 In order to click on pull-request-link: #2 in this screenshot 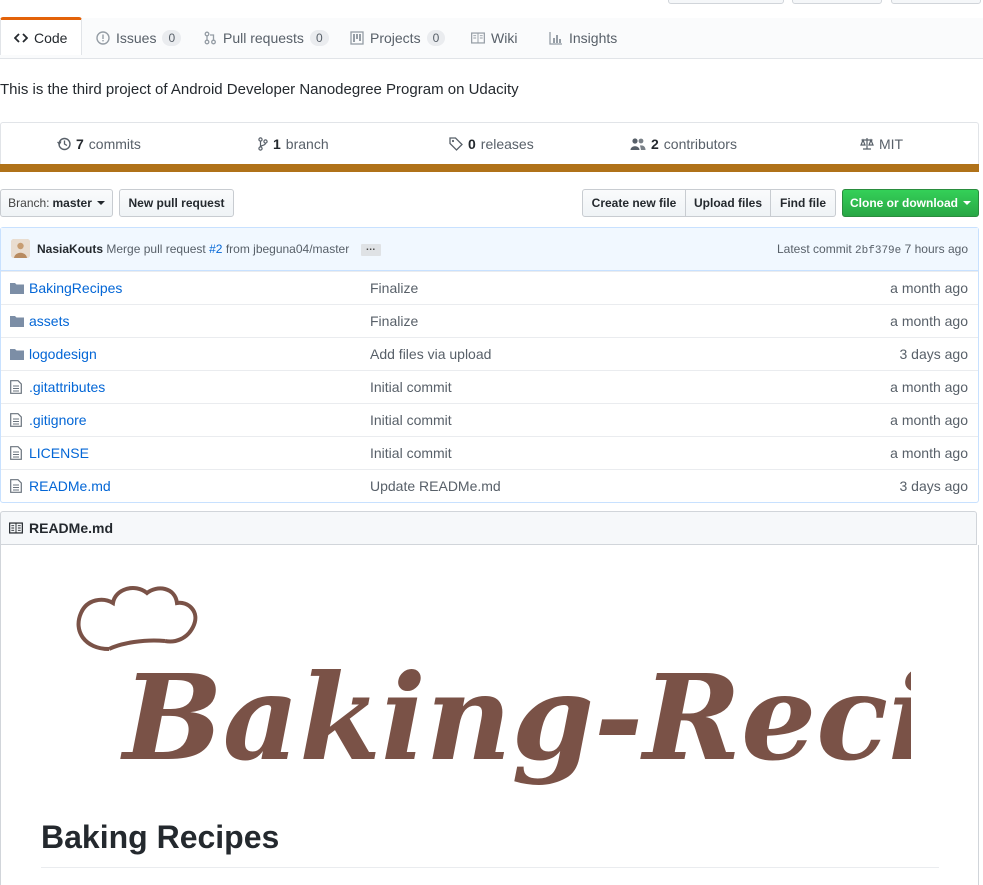, I will do `click(215, 249)`.